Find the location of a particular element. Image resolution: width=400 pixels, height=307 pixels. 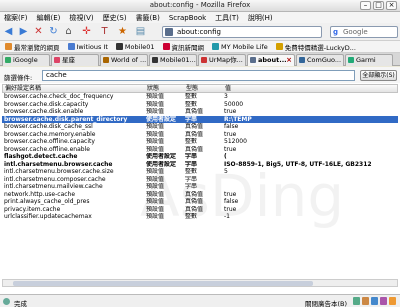

bookmark-item: 最常瀏覽的網頁 is located at coordinates (32, 47).